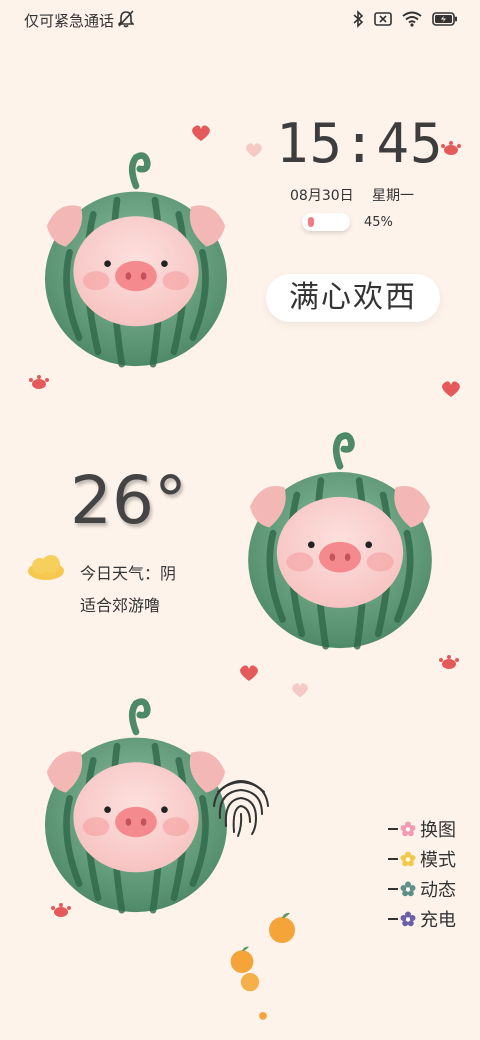  I want to click on menu-item-dynamic: 动态, so click(422, 889).